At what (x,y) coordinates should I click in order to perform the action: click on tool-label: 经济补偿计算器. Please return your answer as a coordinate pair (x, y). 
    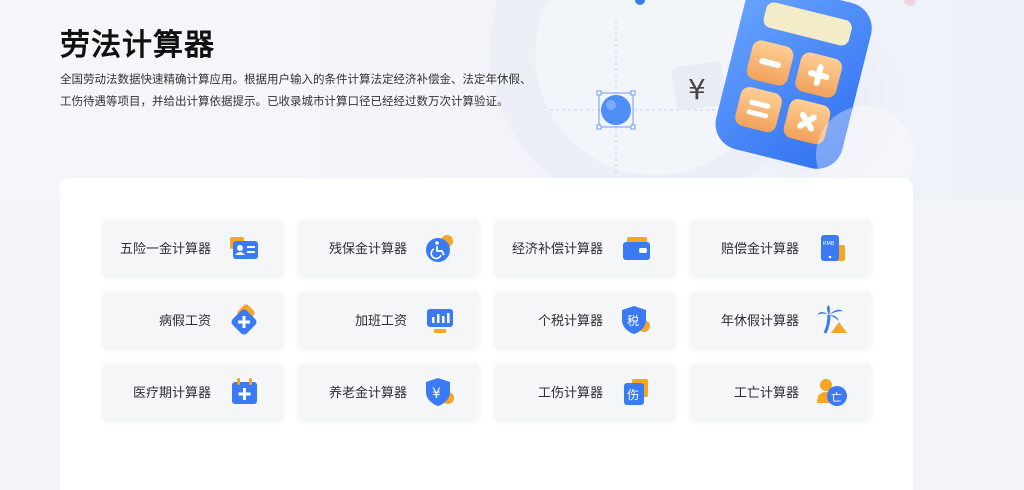
    Looking at the image, I should click on (557, 249).